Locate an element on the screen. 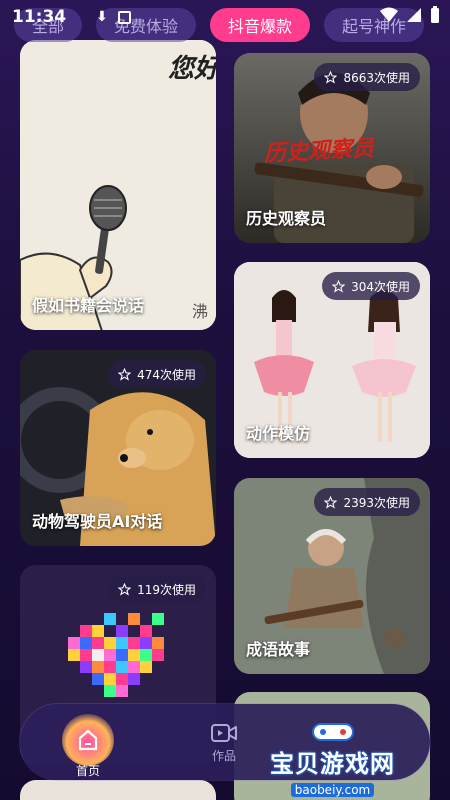 This screenshot has width=450, height=800. usage-badge: 474次使用 is located at coordinates (157, 374).